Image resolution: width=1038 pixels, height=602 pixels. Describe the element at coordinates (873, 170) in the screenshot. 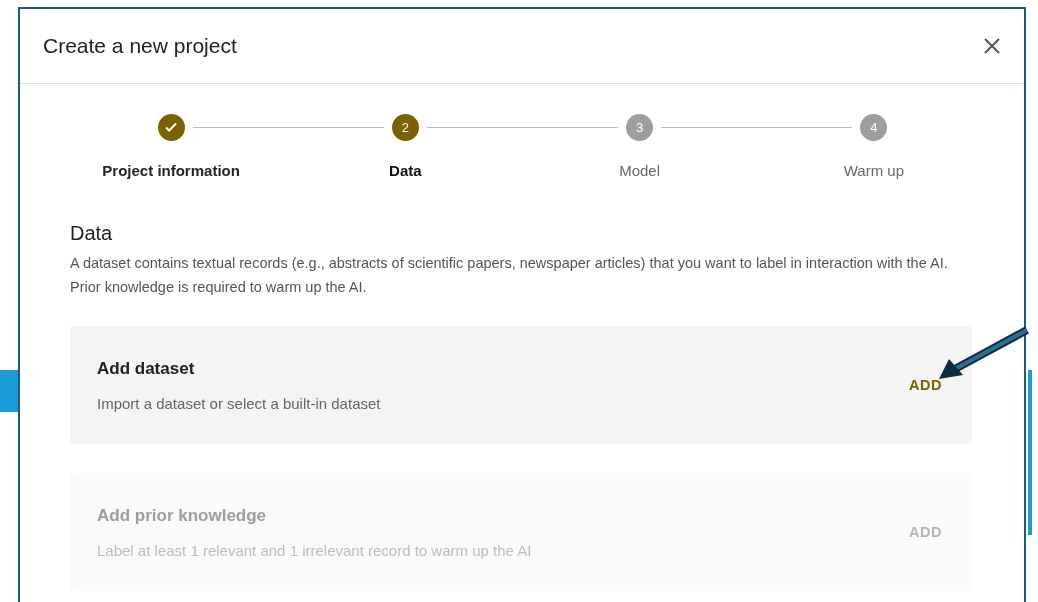

I see `step-label: Warm up` at that location.